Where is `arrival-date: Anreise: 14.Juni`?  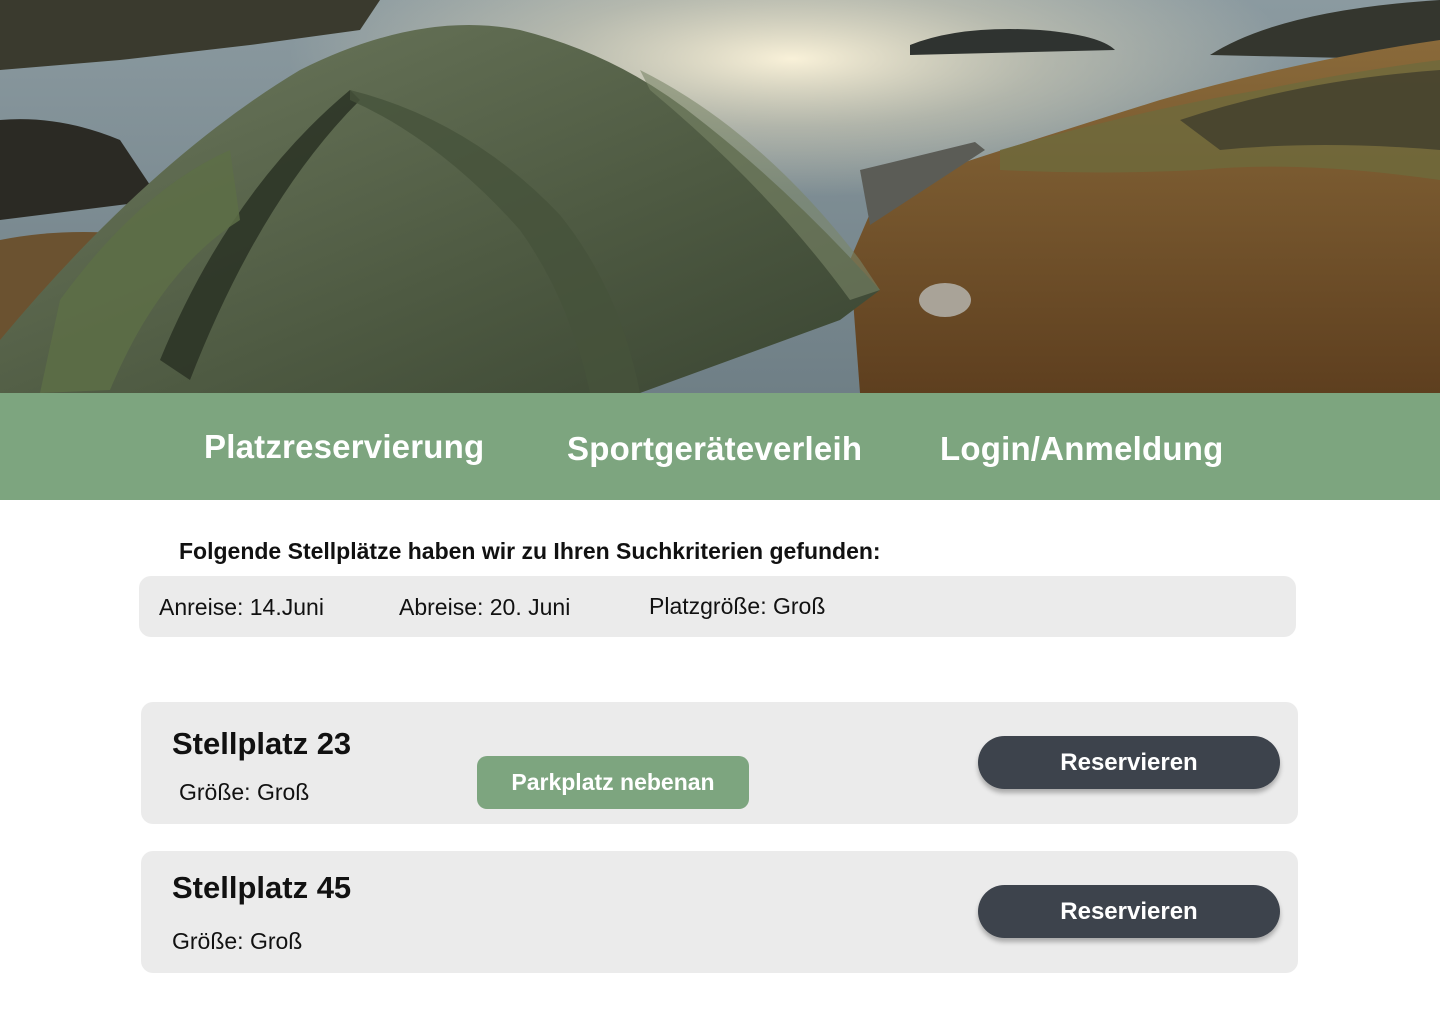 arrival-date: Anreise: 14.Juni is located at coordinates (241, 607).